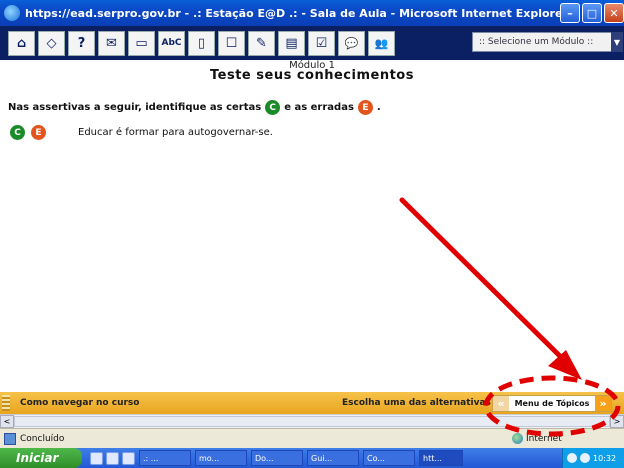 This screenshot has width=624, height=468. What do you see at coordinates (565, 365) in the screenshot?
I see `red-arrow-head` at bounding box center [565, 365].